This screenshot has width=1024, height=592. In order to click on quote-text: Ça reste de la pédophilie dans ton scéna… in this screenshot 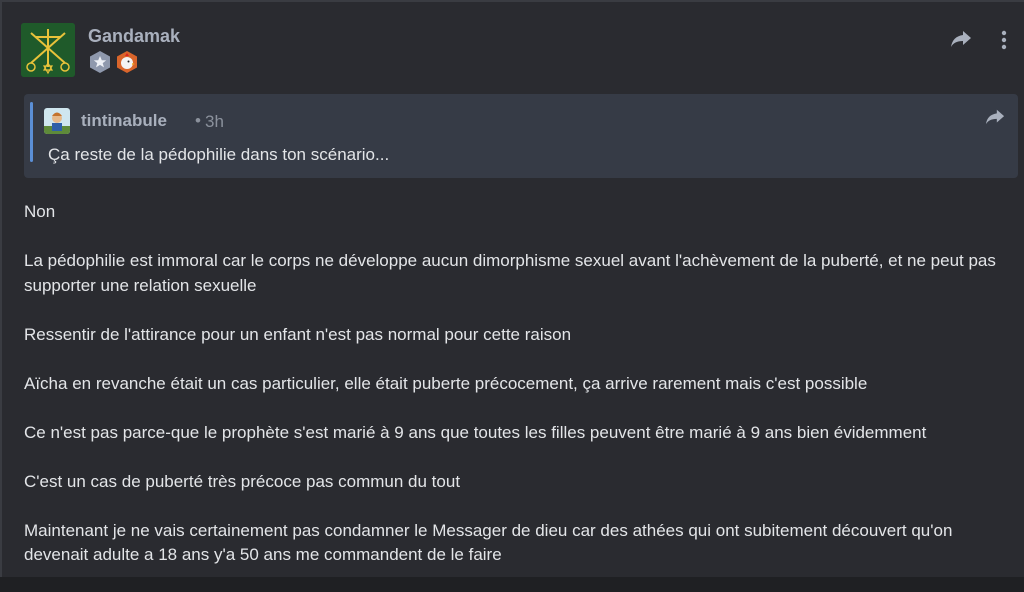, I will do `click(219, 154)`.